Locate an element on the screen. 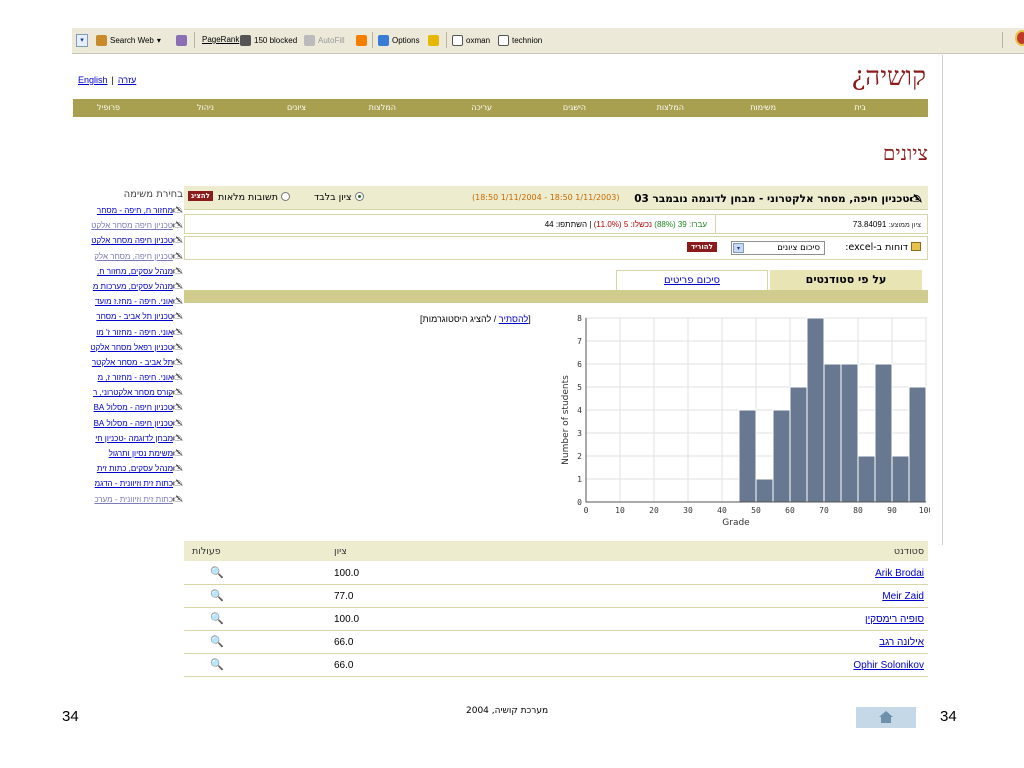  nav-recommendations: המלצות is located at coordinates (670, 107).